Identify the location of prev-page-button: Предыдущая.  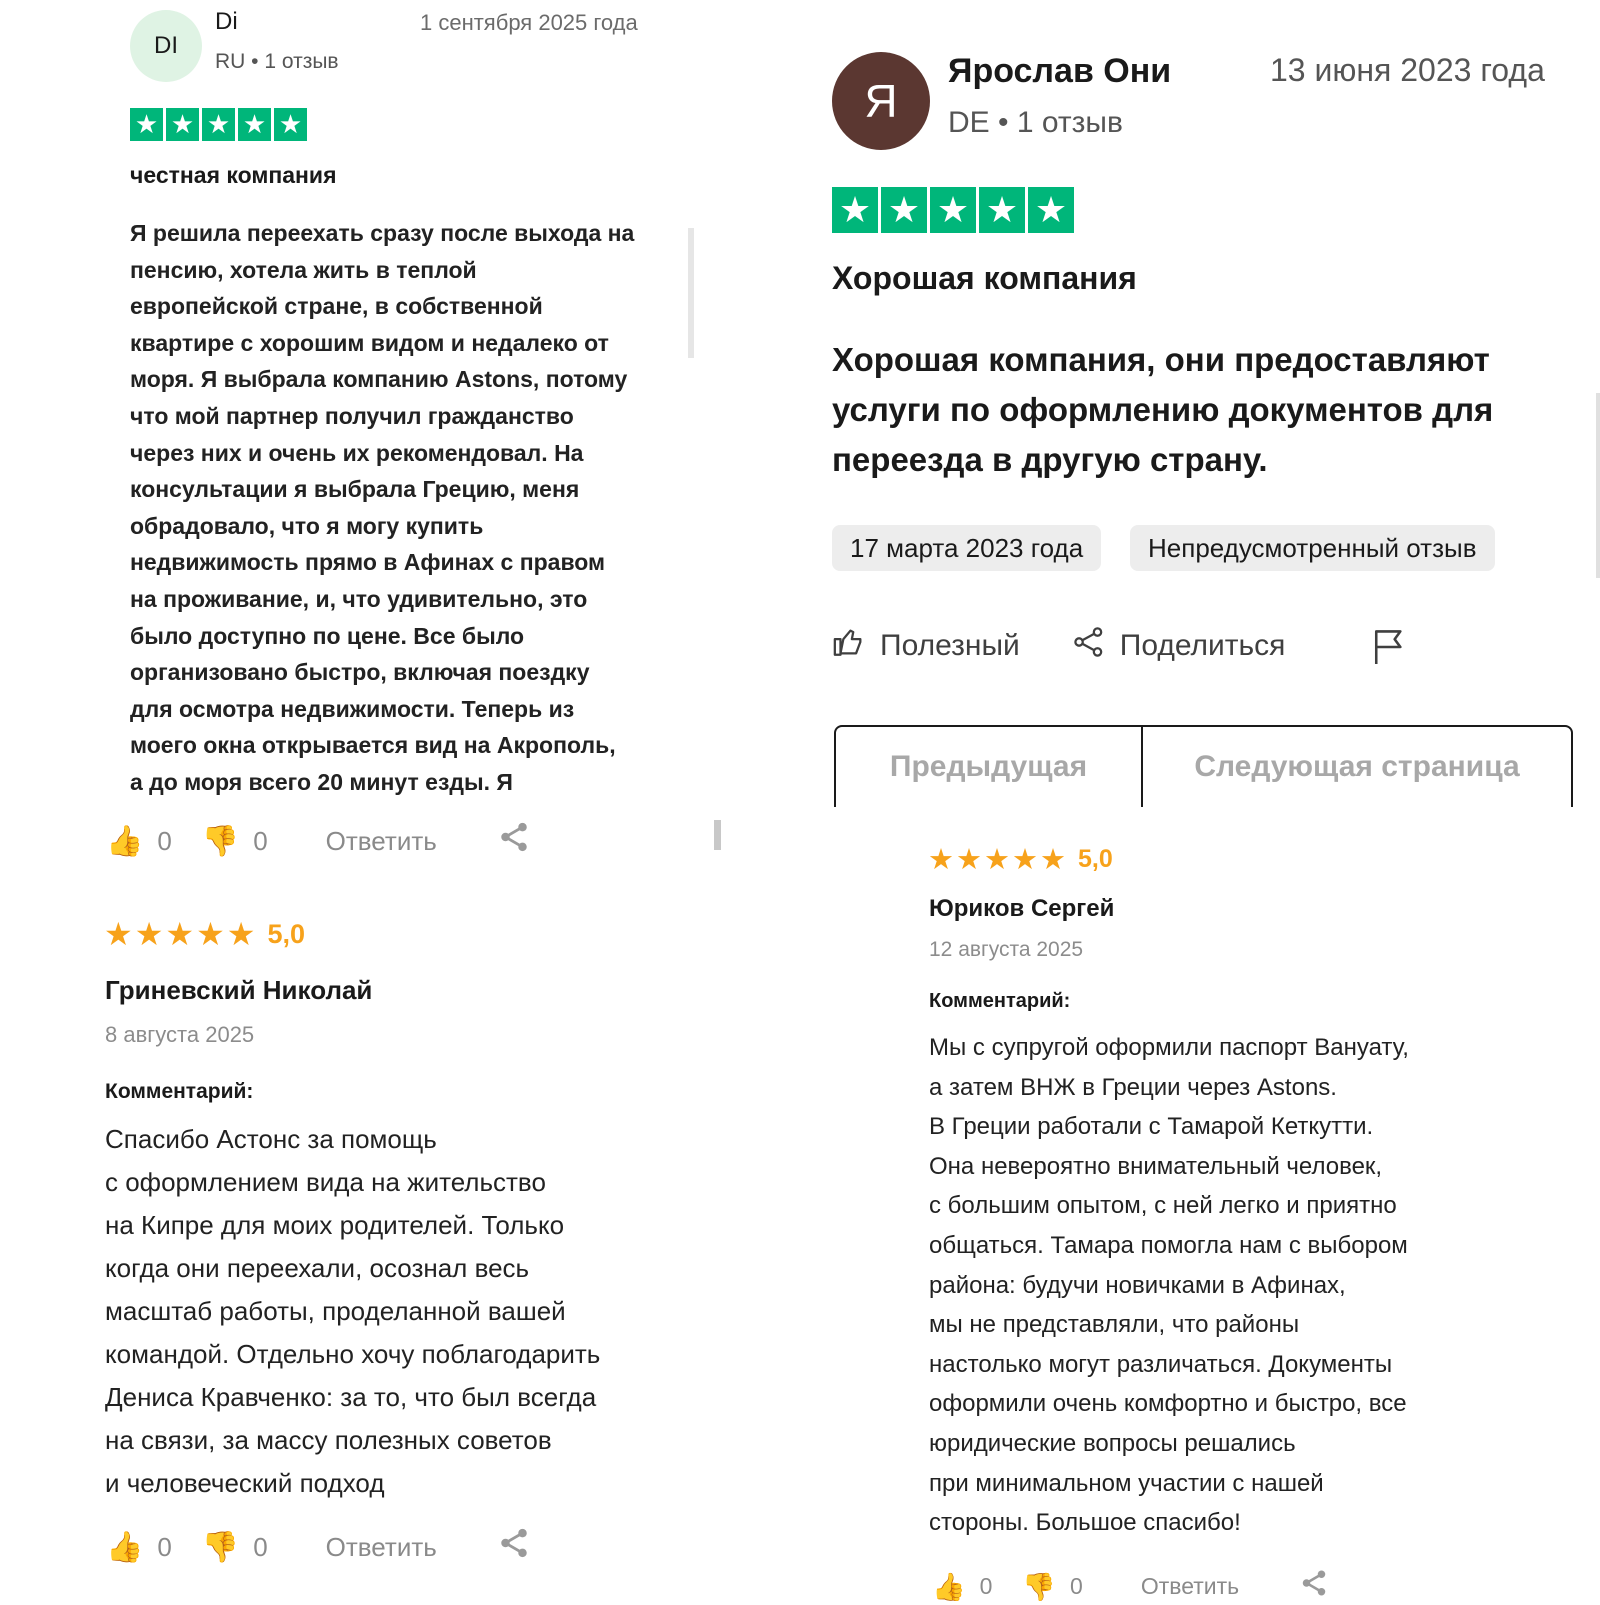
(989, 767).